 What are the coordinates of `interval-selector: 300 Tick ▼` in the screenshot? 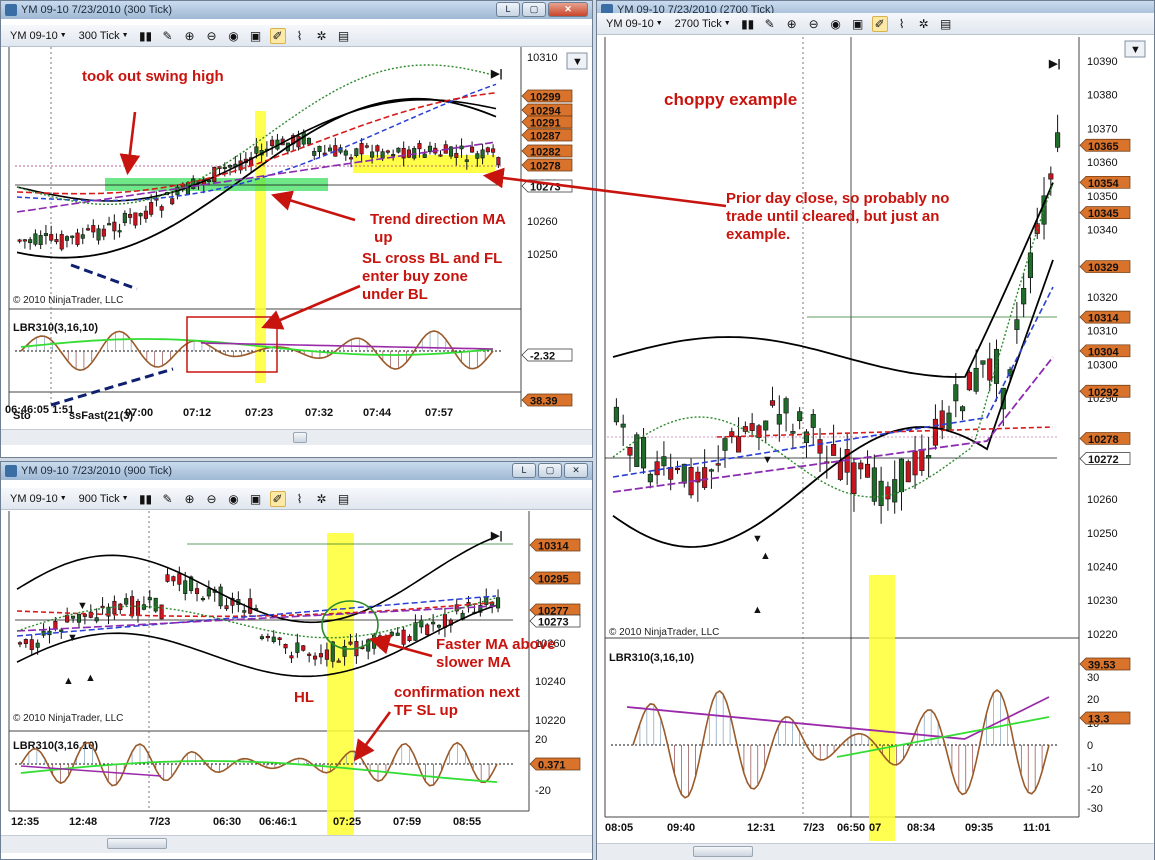 It's located at (104, 36).